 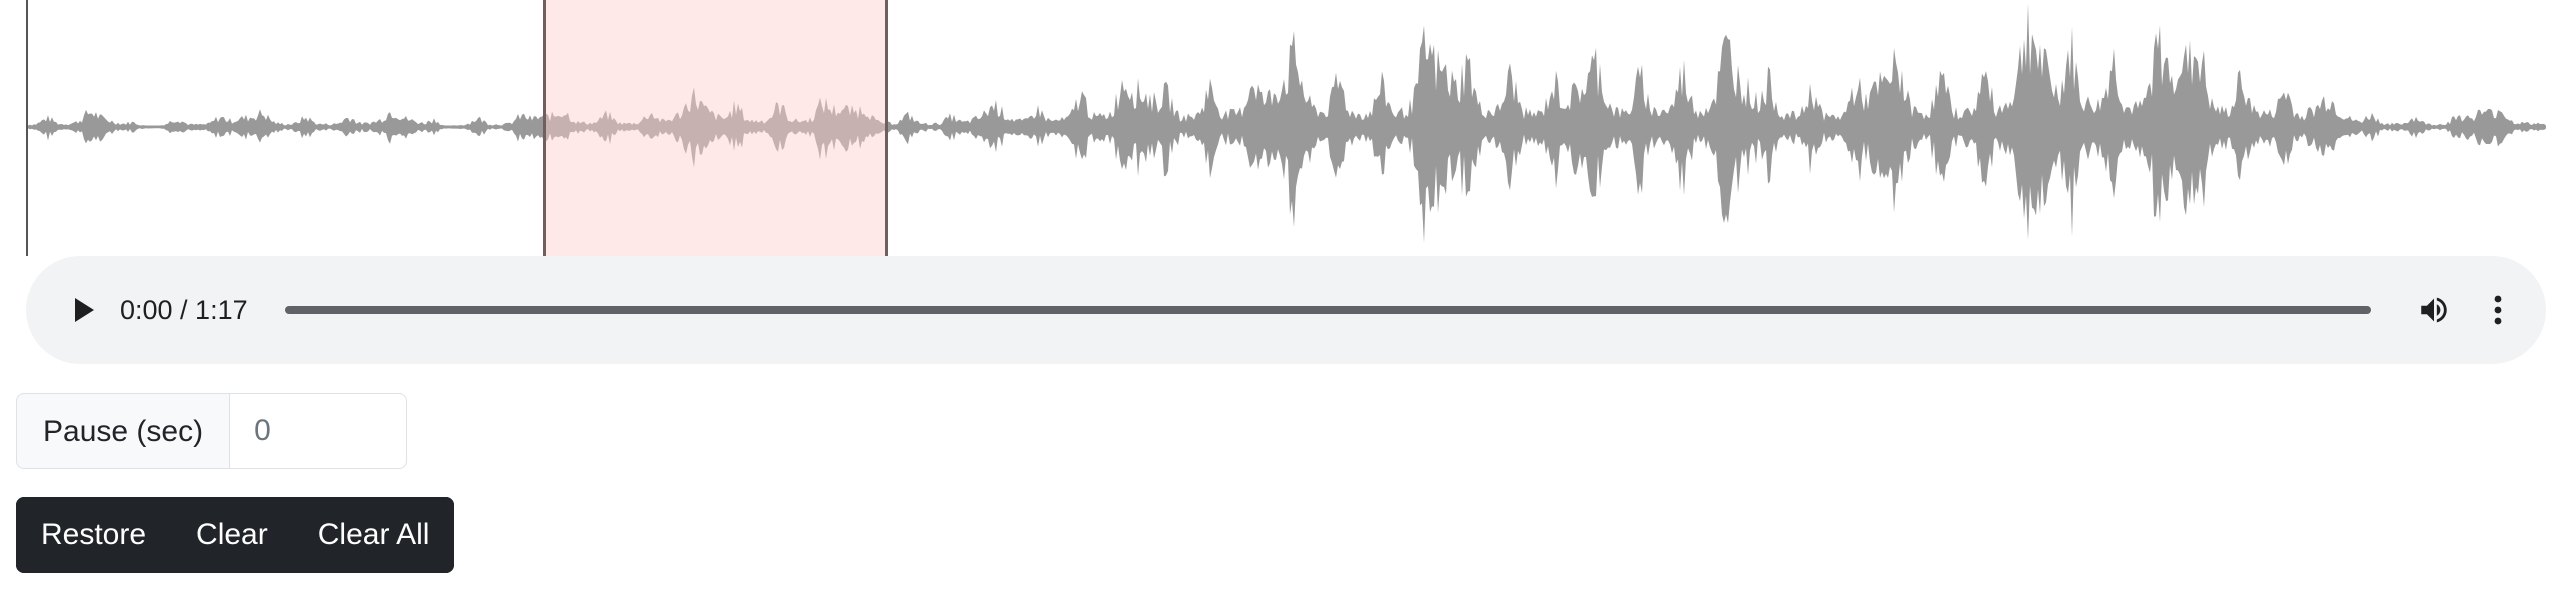 What do you see at coordinates (184, 310) in the screenshot?
I see `time-display: 0:00 / 1:17` at bounding box center [184, 310].